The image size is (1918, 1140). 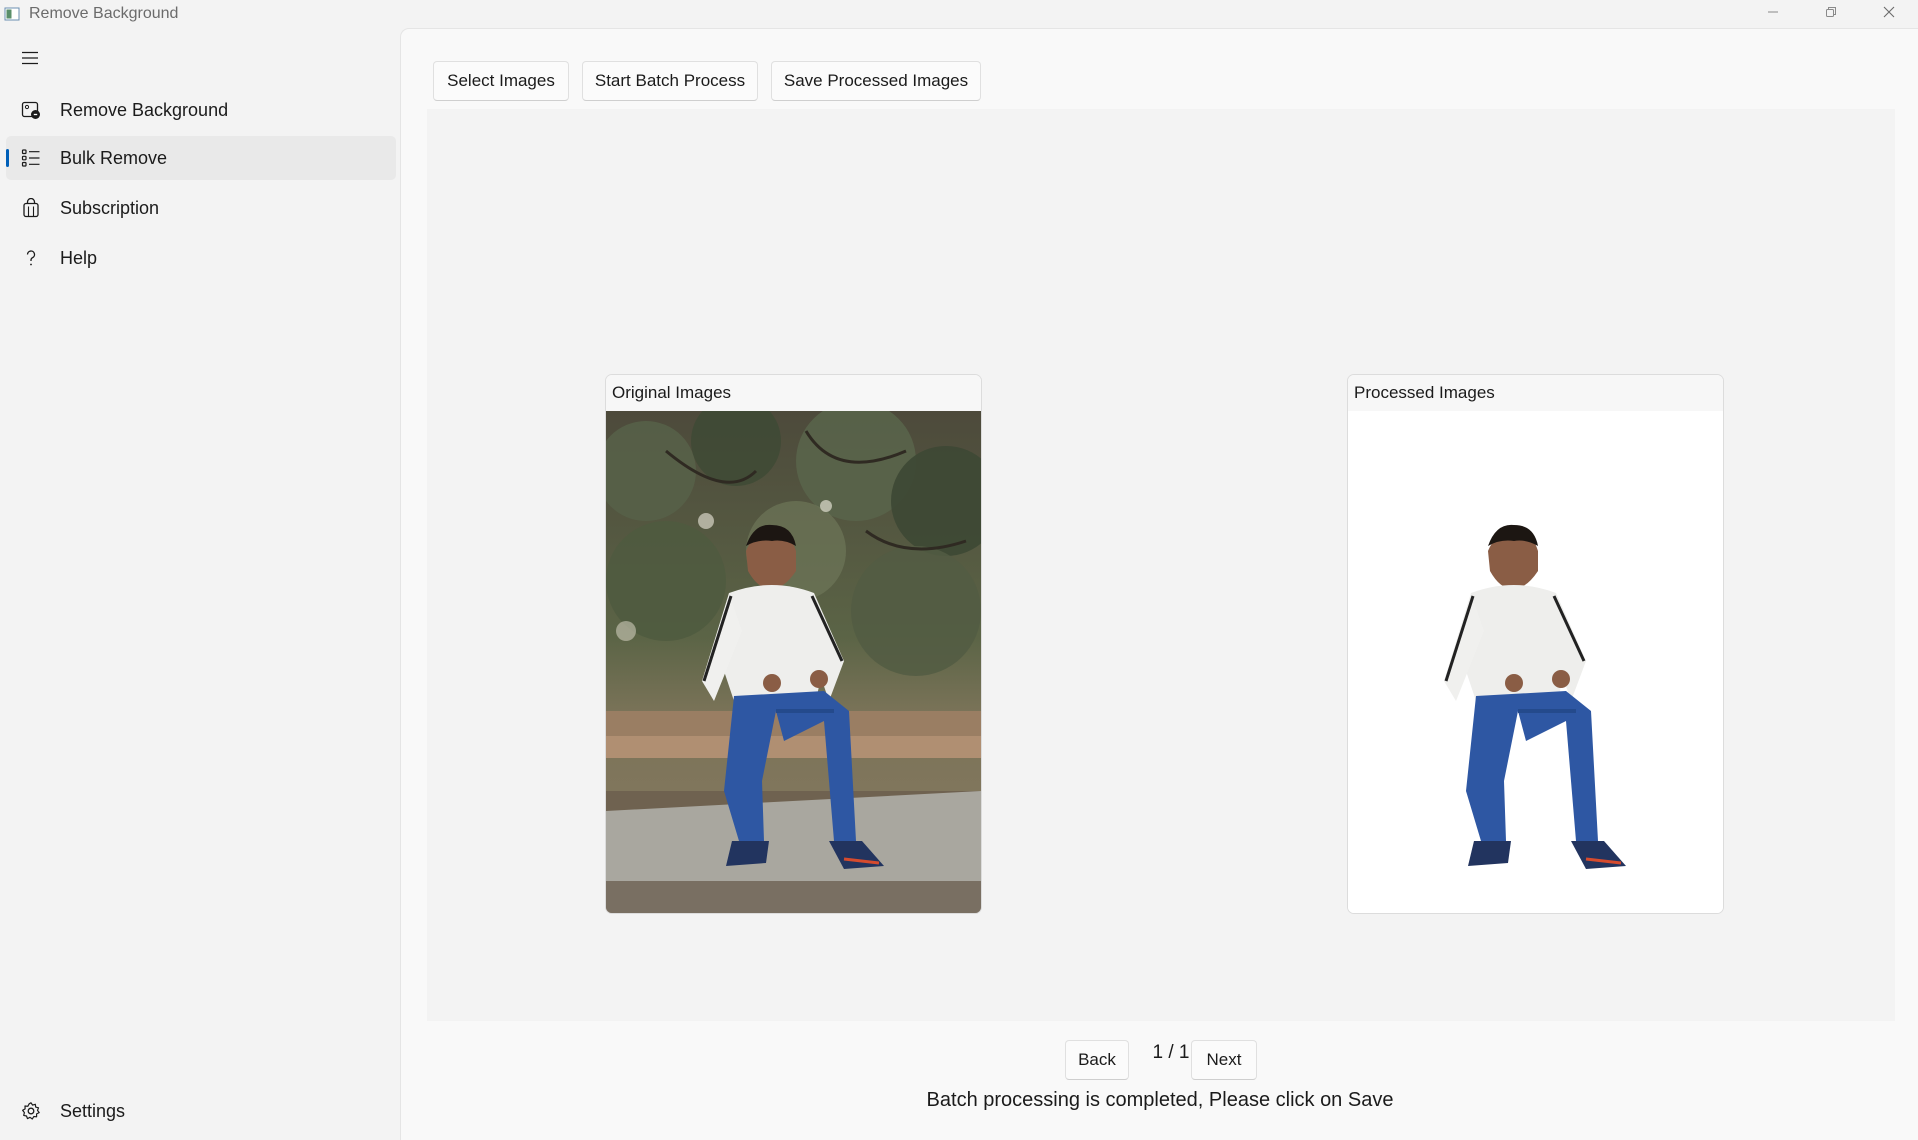 I want to click on close-button, so click(x=1889, y=14).